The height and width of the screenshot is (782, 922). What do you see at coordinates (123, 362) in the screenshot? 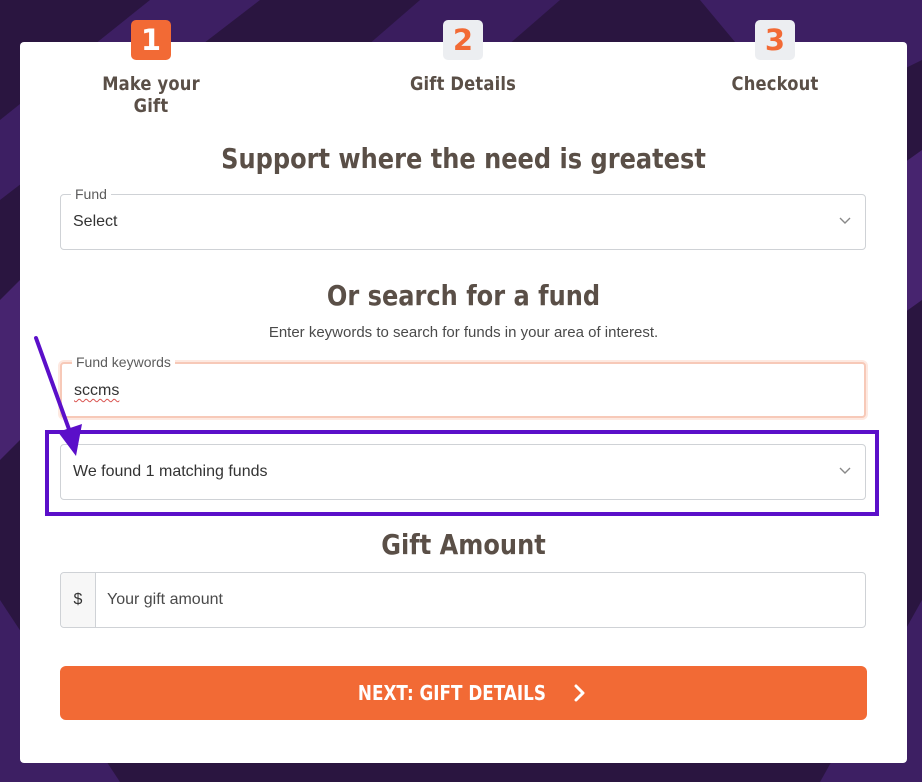
I see `fund-keywords-legend: Fund keywords` at bounding box center [123, 362].